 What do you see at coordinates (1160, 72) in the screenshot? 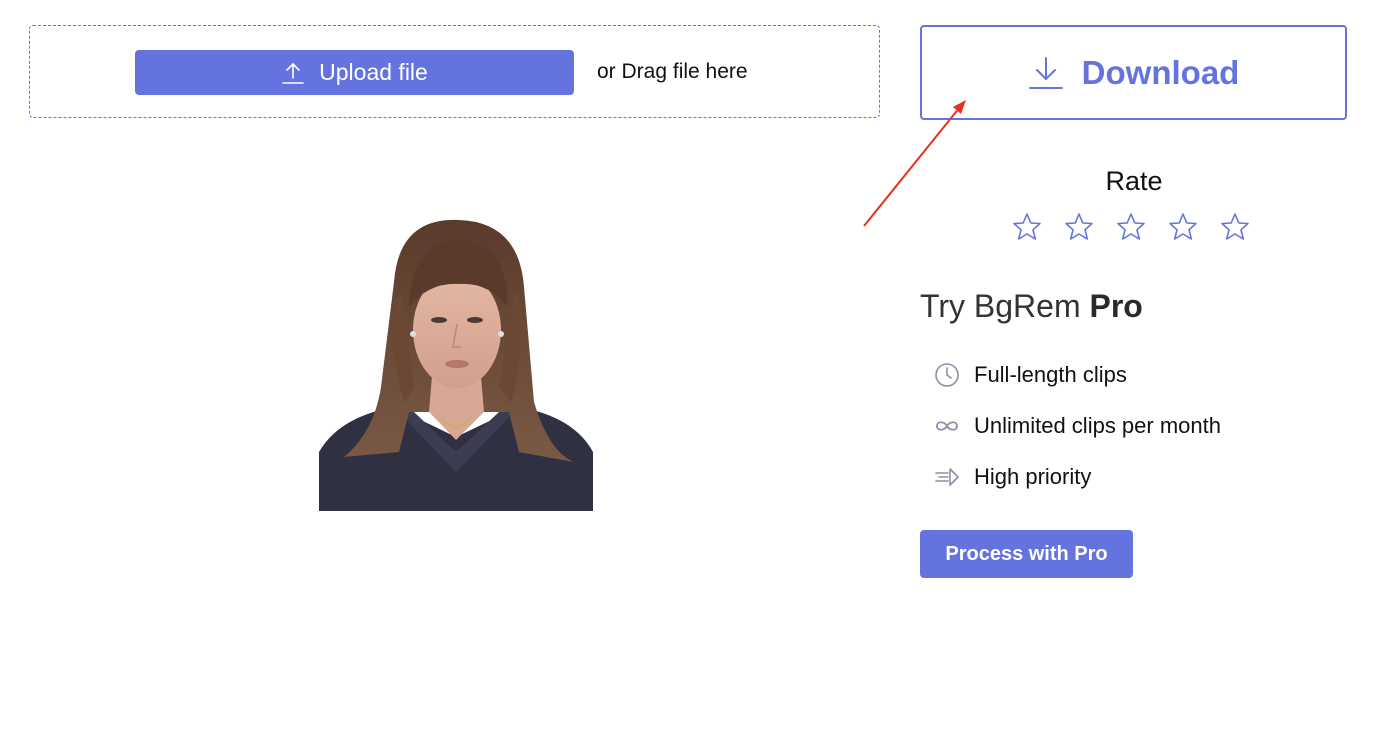
I see `download-button-label: Download` at bounding box center [1160, 72].